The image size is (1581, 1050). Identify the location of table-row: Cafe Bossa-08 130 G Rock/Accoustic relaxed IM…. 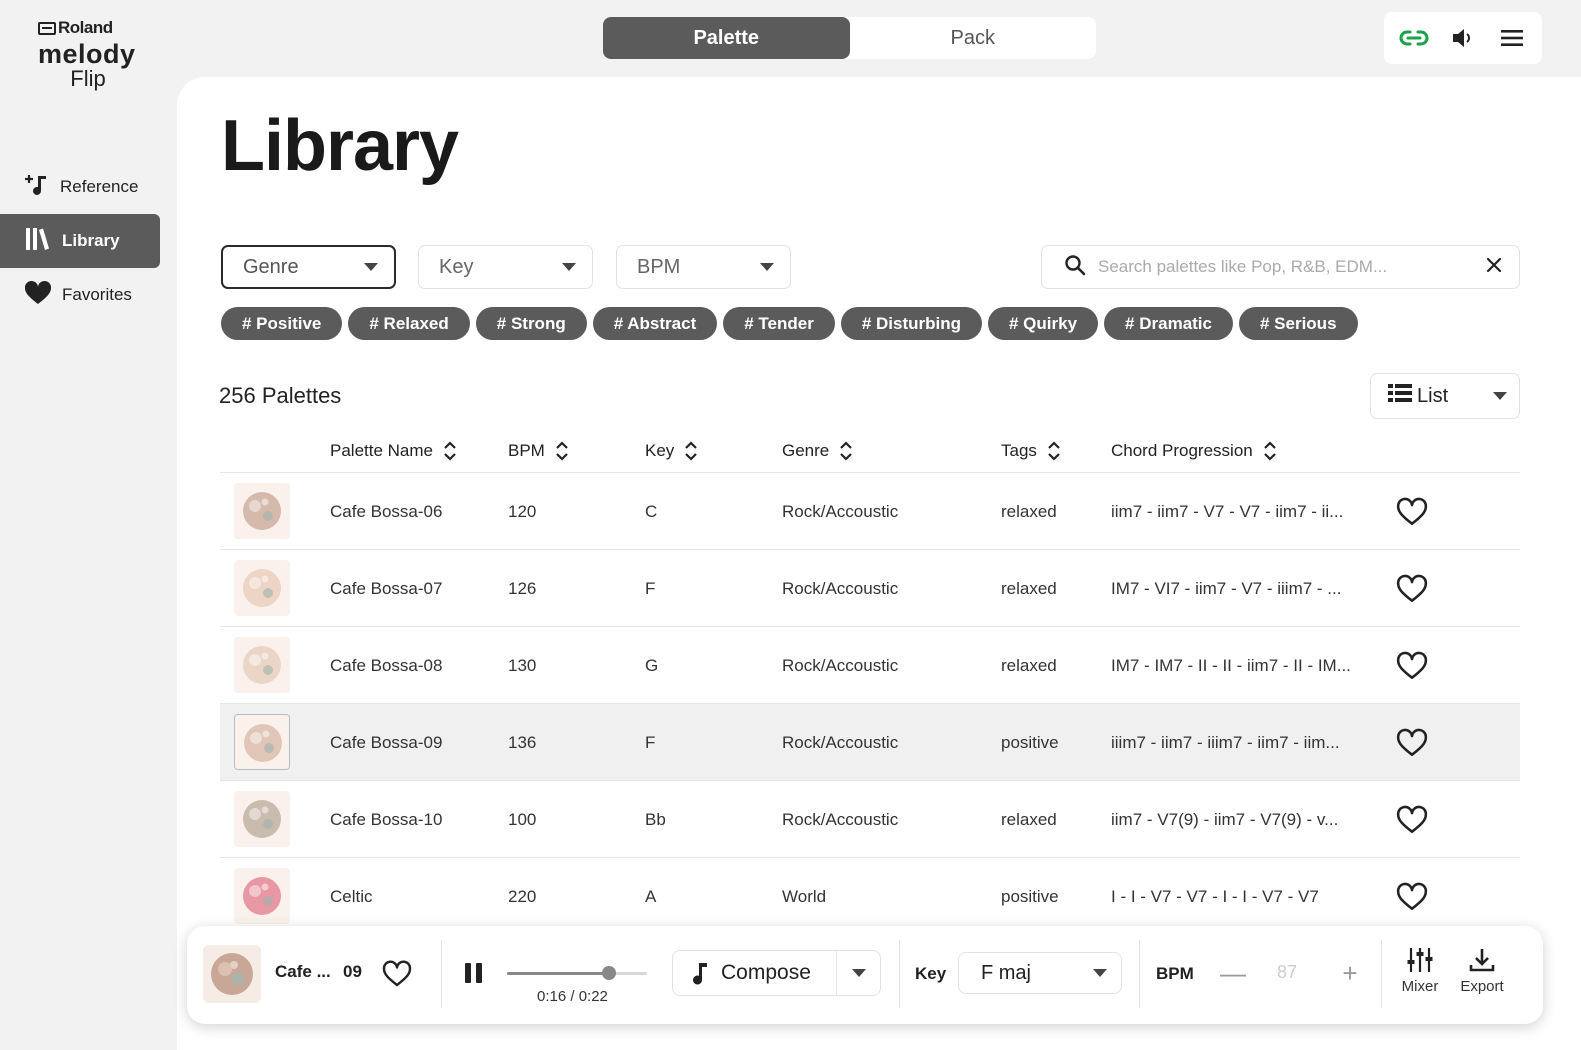
(870, 665).